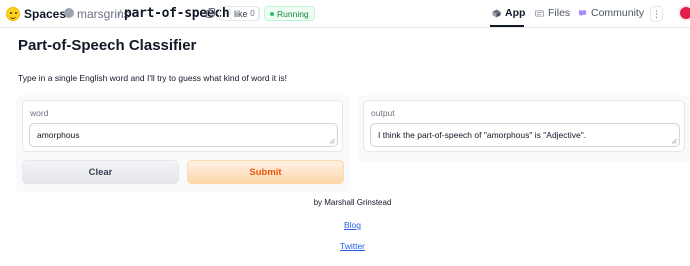 The image size is (690, 266). What do you see at coordinates (45, 14) in the screenshot?
I see `spaces-brand-link: Spaces` at bounding box center [45, 14].